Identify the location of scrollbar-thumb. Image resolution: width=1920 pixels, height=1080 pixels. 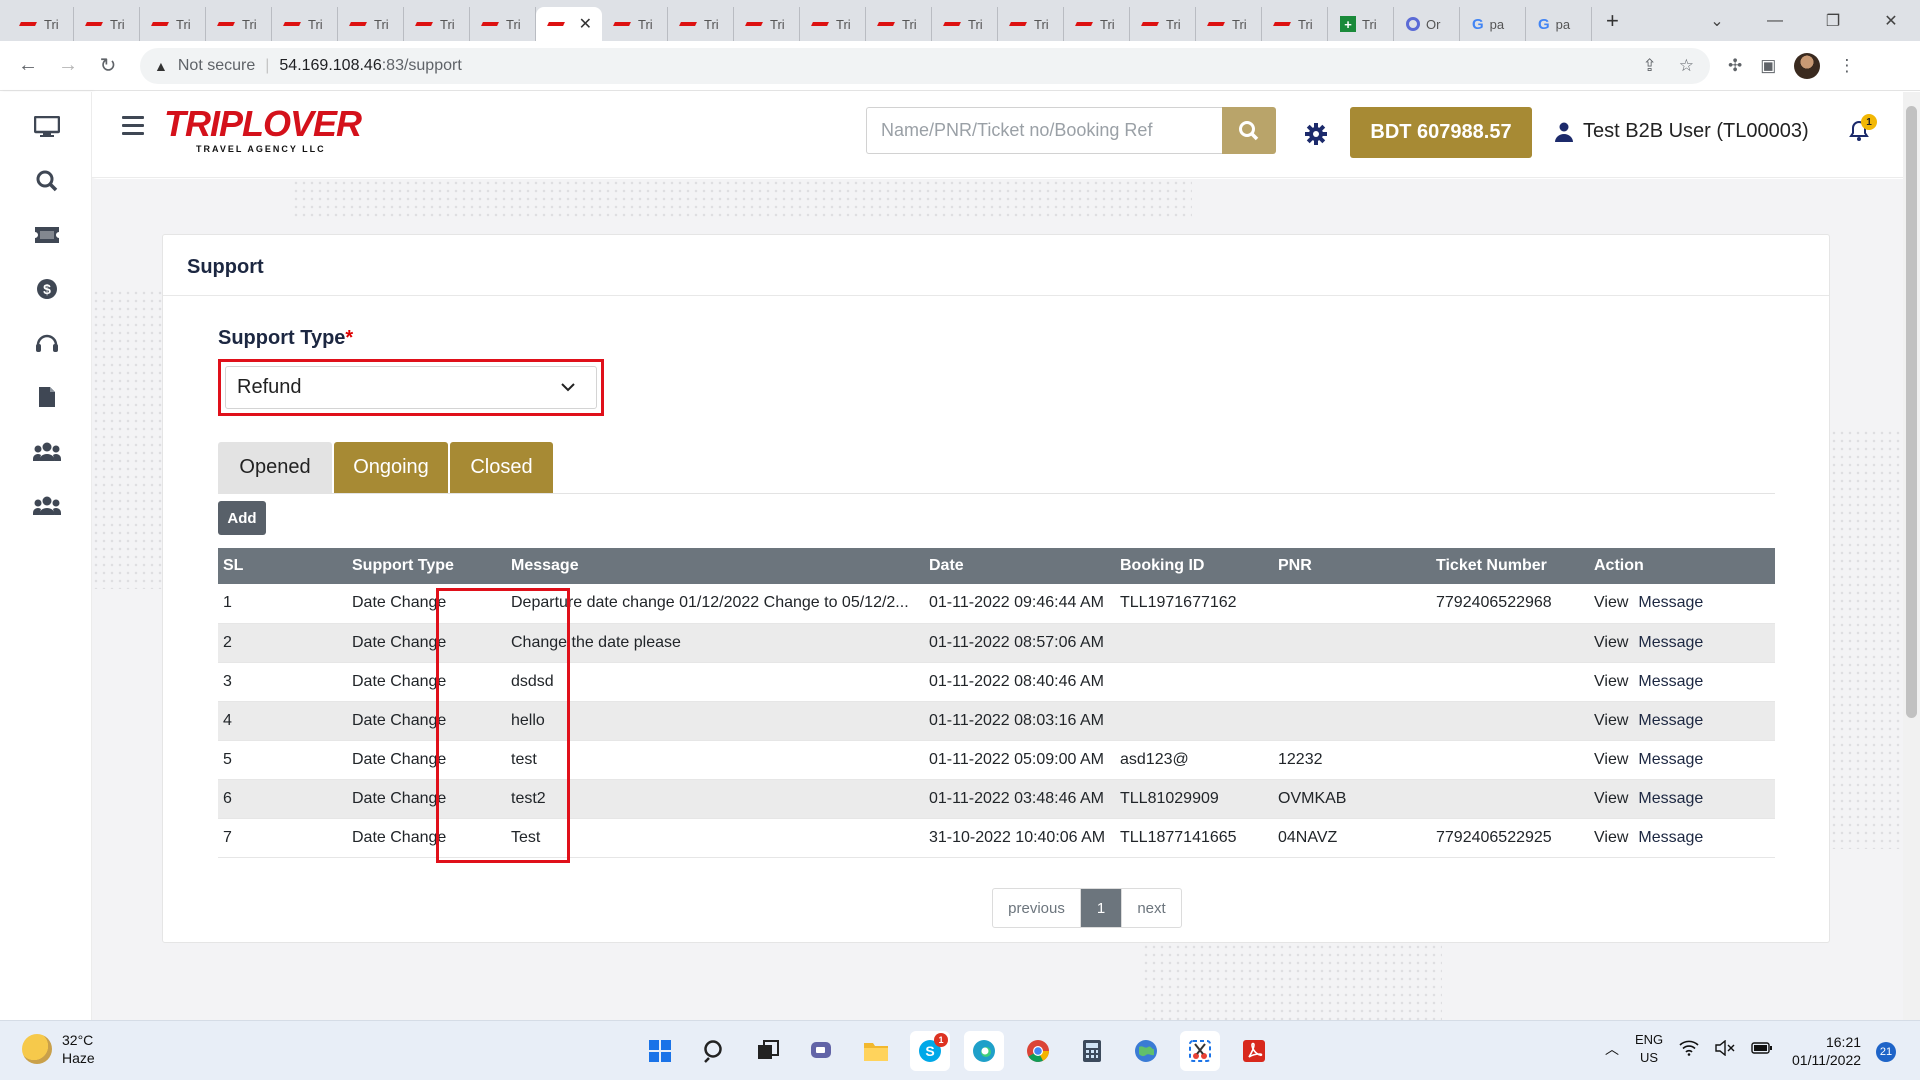
(1911, 412).